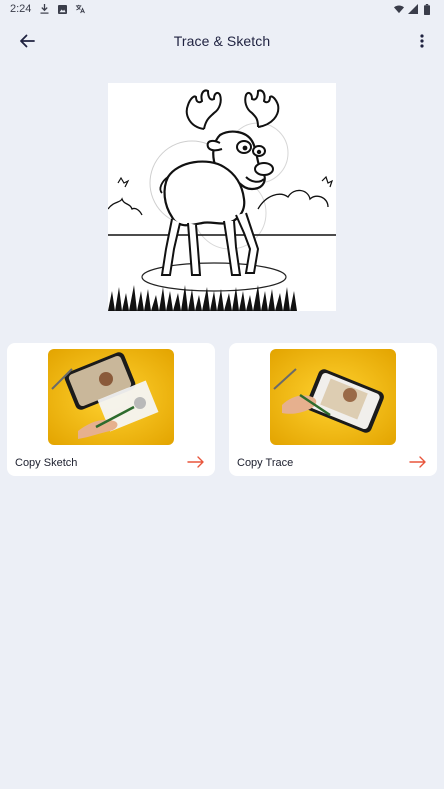  I want to click on copy-trace-label: Copy Trace, so click(265, 463).